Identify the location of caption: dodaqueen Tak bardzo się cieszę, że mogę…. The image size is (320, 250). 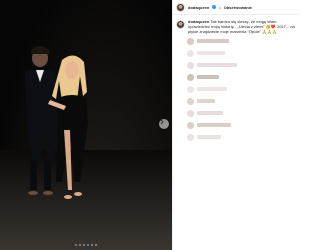
(236, 25).